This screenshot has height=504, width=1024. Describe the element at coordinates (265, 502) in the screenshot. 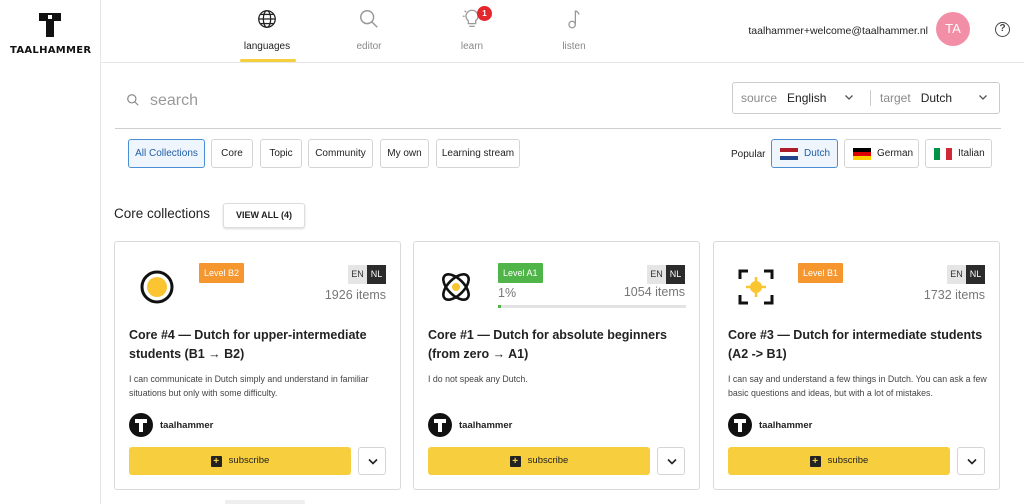

I see `next-row-hint` at that location.